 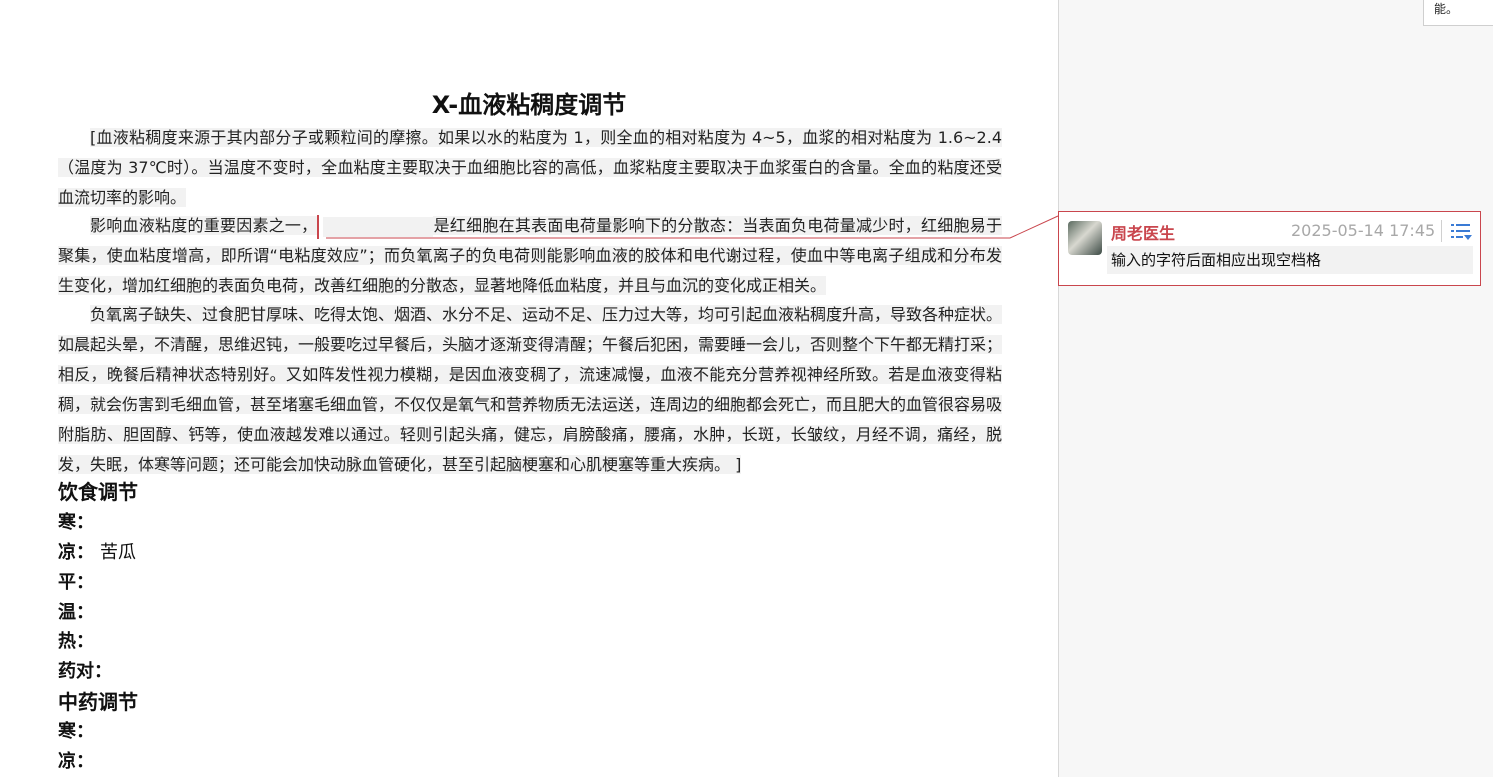 I want to click on comment-text: 输入的字符后面相应出现空档格, so click(x=1290, y=260).